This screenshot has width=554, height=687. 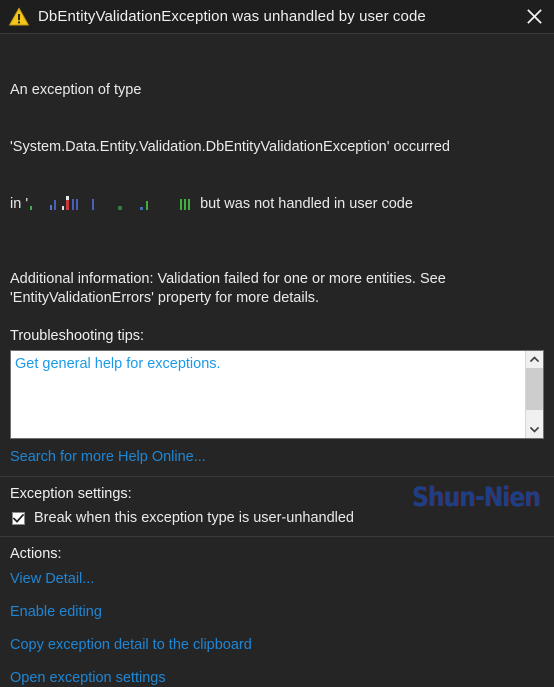 What do you see at coordinates (277, 645) in the screenshot?
I see `action-copy-exception-detail: Copy exception detail to the clipboard` at bounding box center [277, 645].